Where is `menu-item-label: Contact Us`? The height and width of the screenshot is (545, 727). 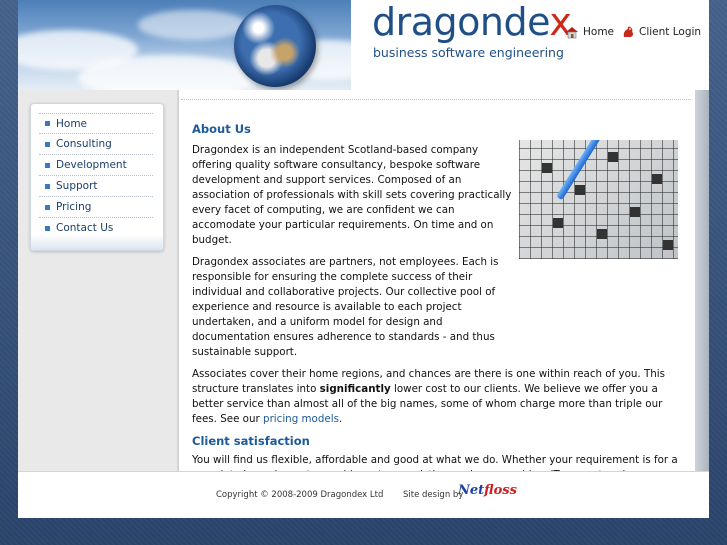 menu-item-label: Contact Us is located at coordinates (85, 228).